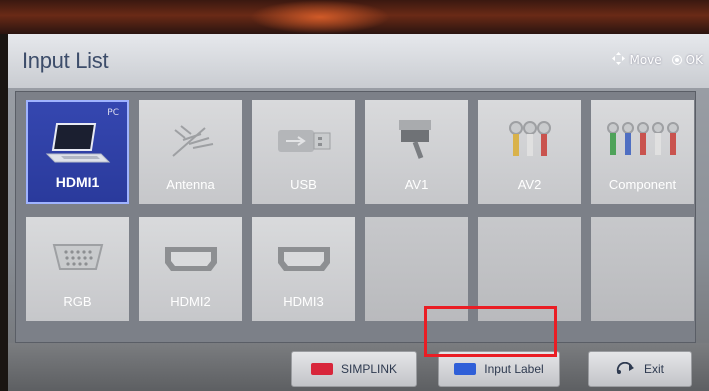 This screenshot has height=391, width=709. I want to click on input-tile-hdmi1: PC HDMI1, so click(77, 152).